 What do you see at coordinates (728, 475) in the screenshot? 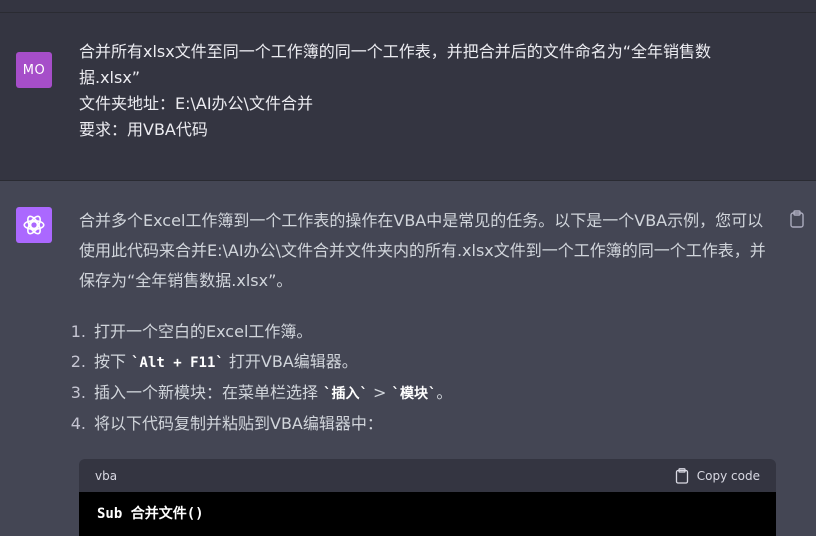
I see `copy-code-label: Copy code` at bounding box center [728, 475].